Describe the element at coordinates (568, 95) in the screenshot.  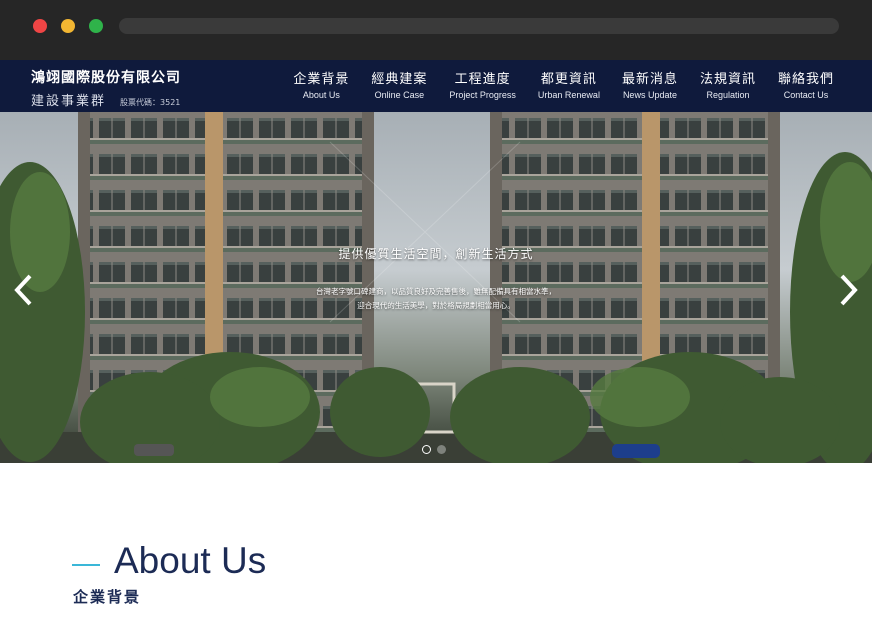
I see `nav-label-en: Urban Renewal` at that location.